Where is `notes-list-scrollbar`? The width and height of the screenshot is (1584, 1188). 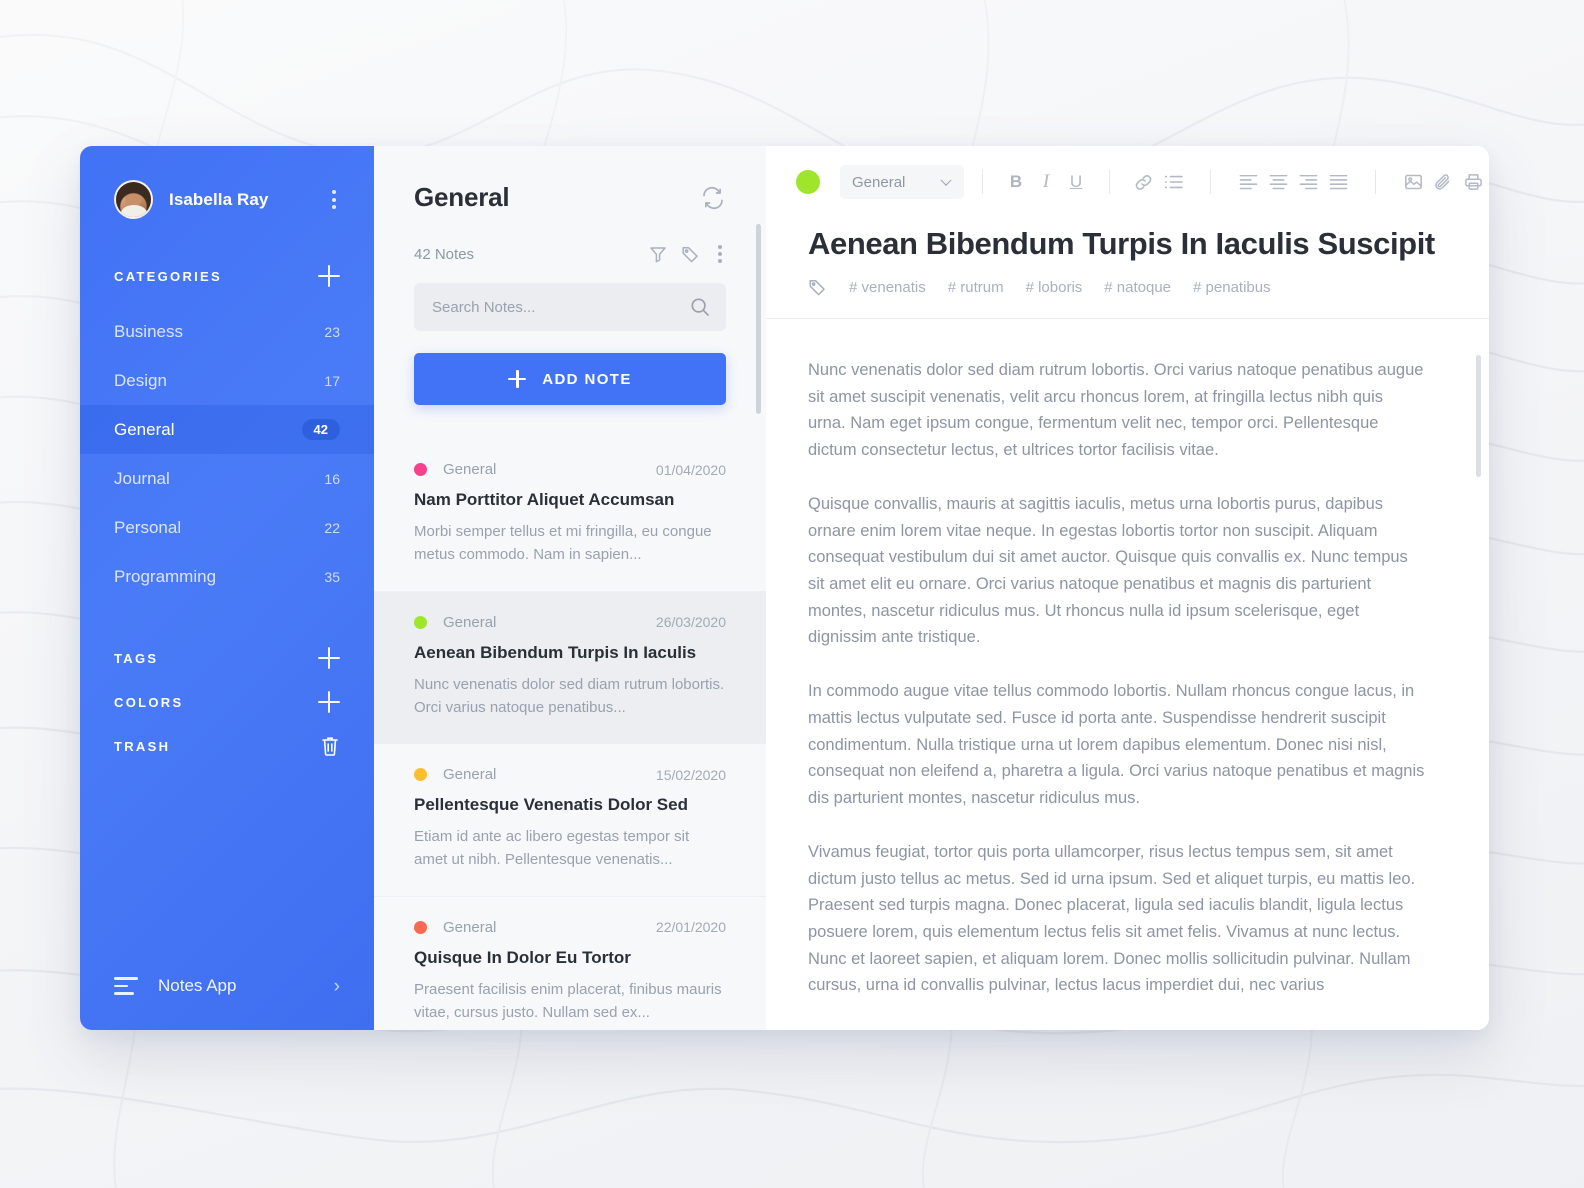
notes-list-scrollbar is located at coordinates (758, 319).